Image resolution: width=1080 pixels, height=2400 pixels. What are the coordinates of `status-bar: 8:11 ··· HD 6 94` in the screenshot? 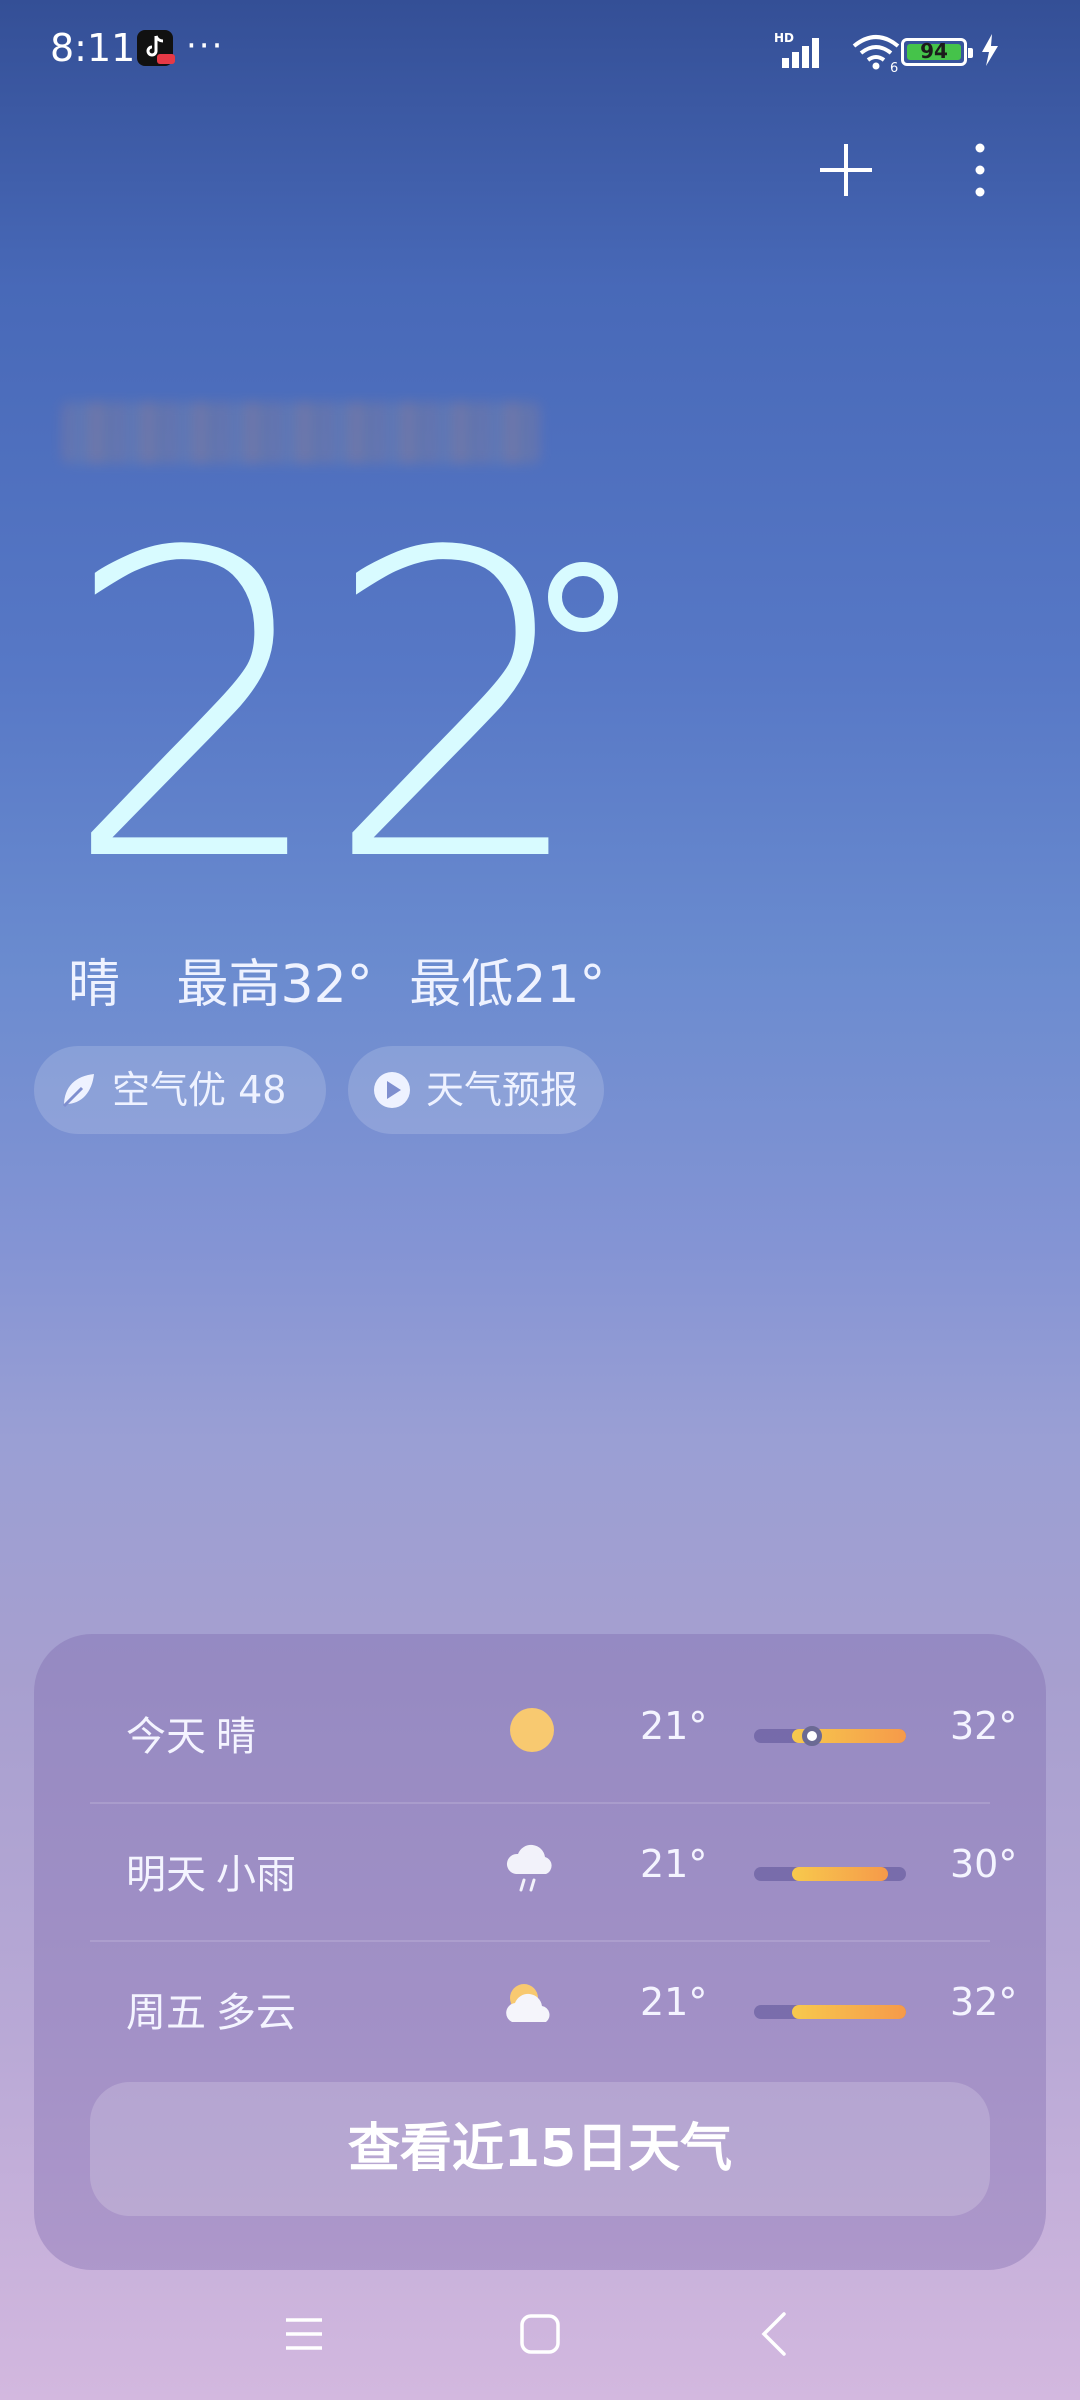 It's located at (540, 50).